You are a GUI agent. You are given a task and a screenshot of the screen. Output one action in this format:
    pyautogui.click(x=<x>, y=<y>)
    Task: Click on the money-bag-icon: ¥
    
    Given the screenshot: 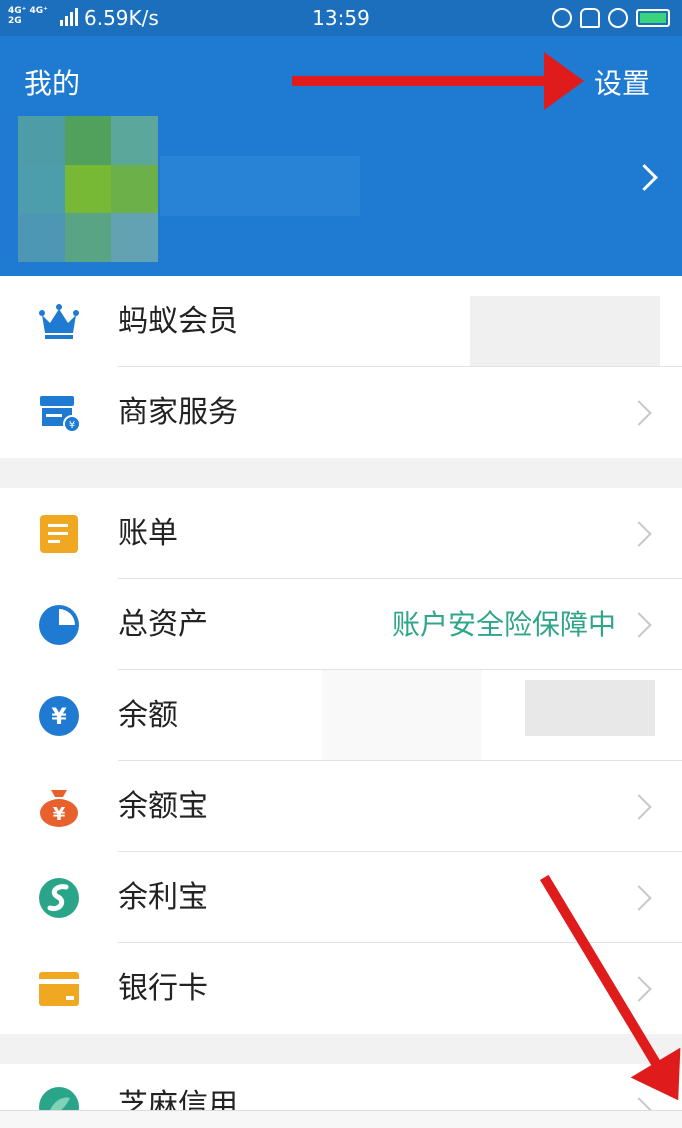 What is the action you would take?
    pyautogui.click(x=59, y=808)
    